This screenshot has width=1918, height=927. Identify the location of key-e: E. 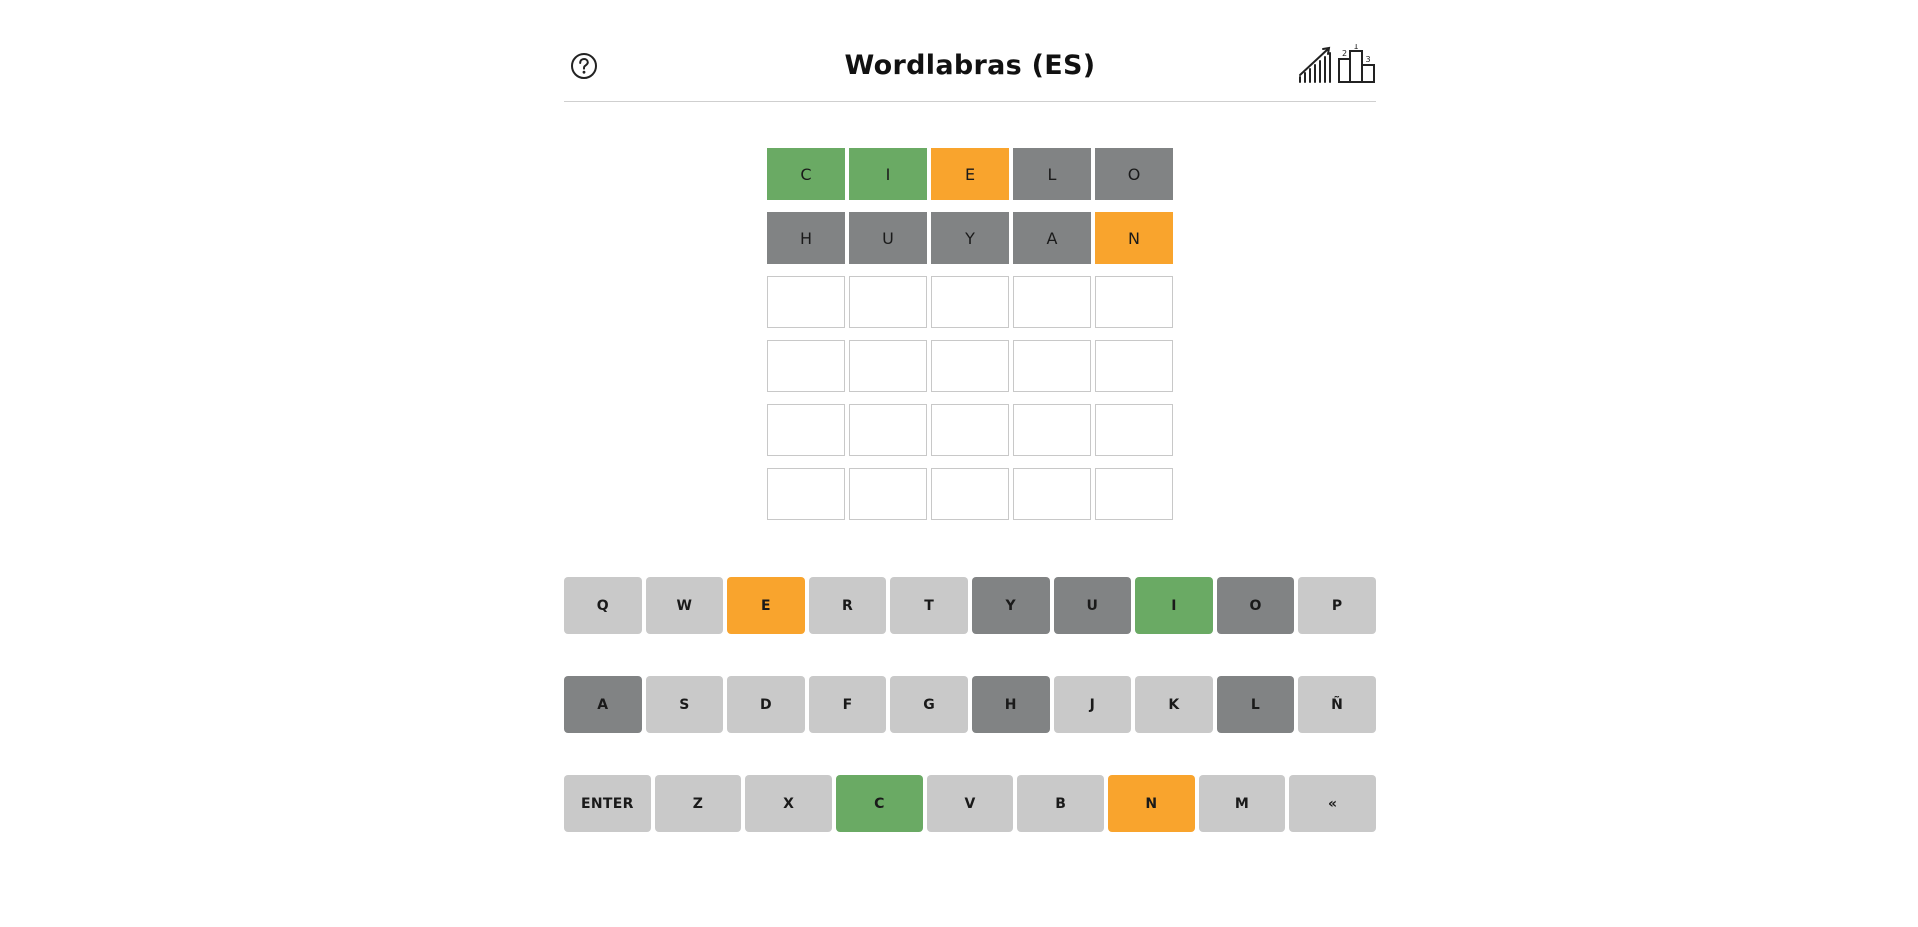
(766, 605).